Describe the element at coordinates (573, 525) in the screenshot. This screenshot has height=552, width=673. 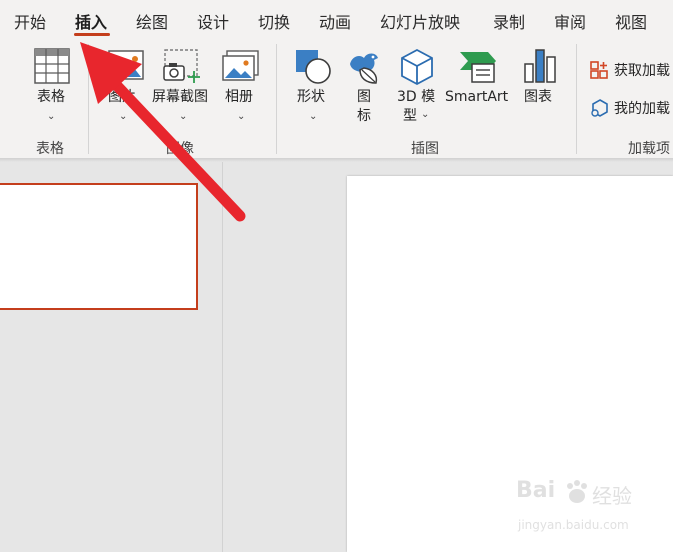
I see `watermark-url: jingyan.baidu.com` at that location.